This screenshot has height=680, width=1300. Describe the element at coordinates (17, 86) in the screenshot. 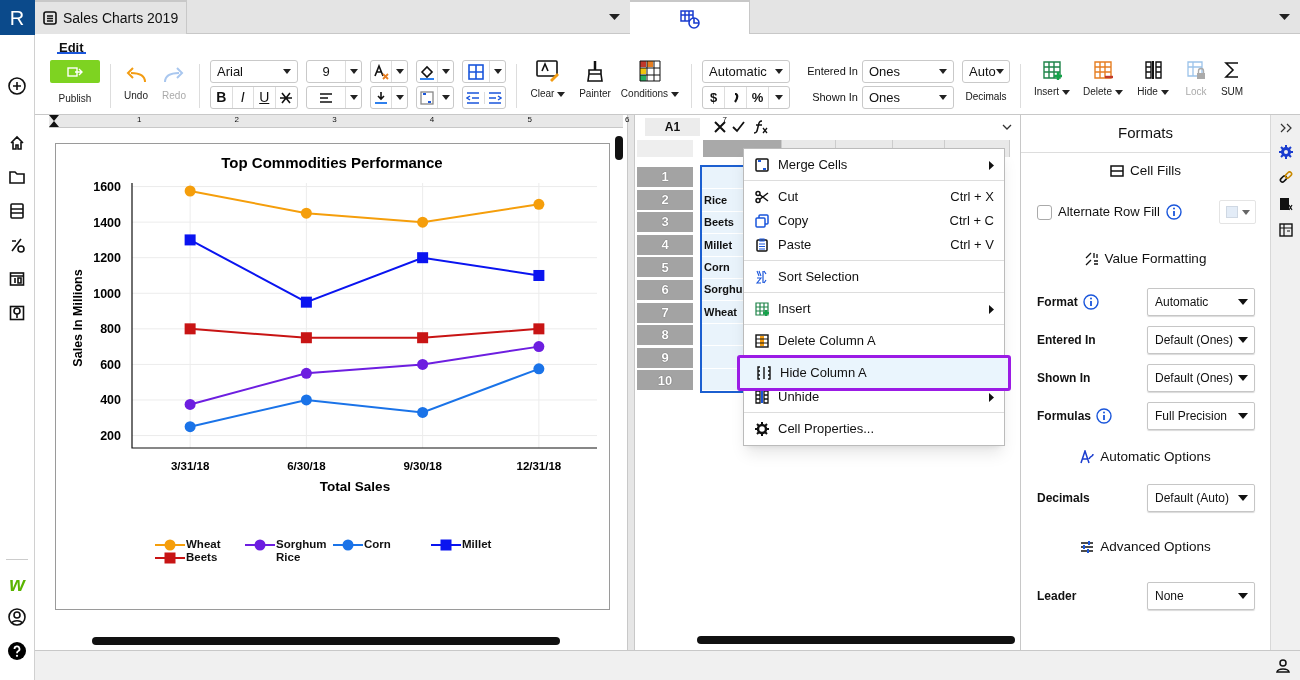

I see `add-icon` at that location.